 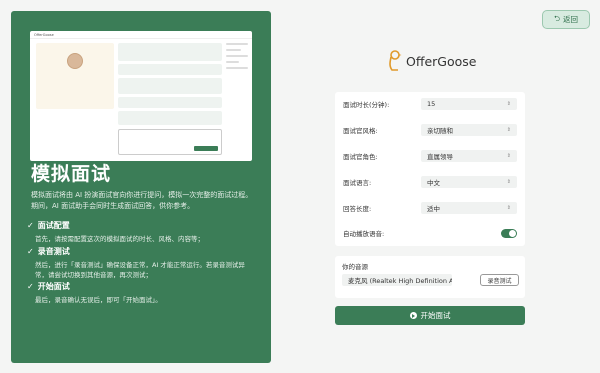 I want to click on step-heading: 面试配置, so click(x=53, y=225).